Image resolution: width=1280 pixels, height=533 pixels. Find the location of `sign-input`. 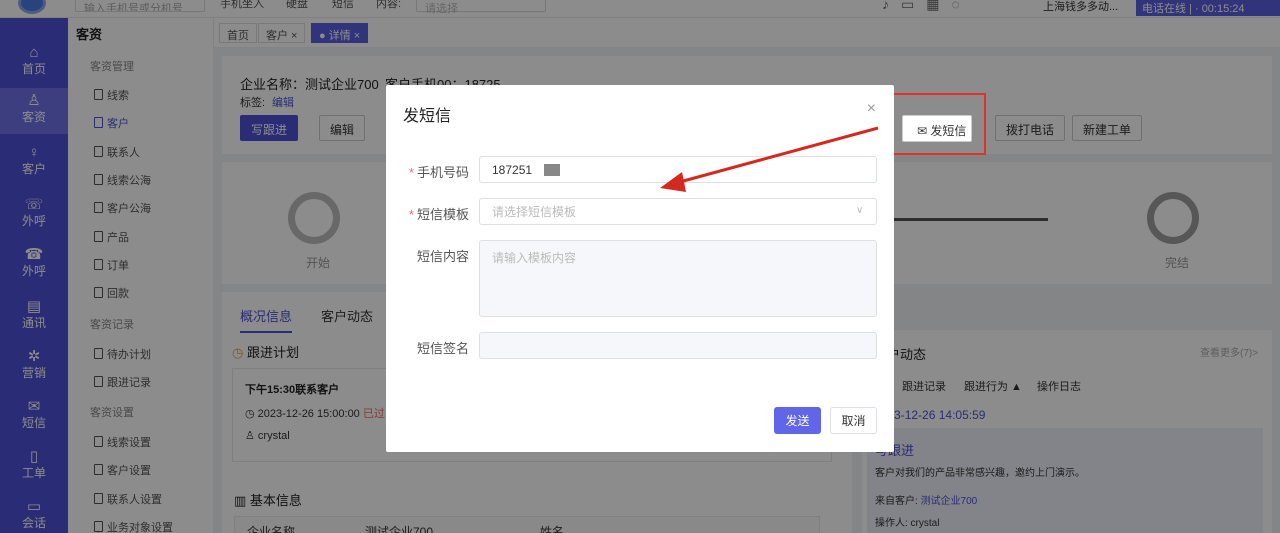

sign-input is located at coordinates (678, 345).